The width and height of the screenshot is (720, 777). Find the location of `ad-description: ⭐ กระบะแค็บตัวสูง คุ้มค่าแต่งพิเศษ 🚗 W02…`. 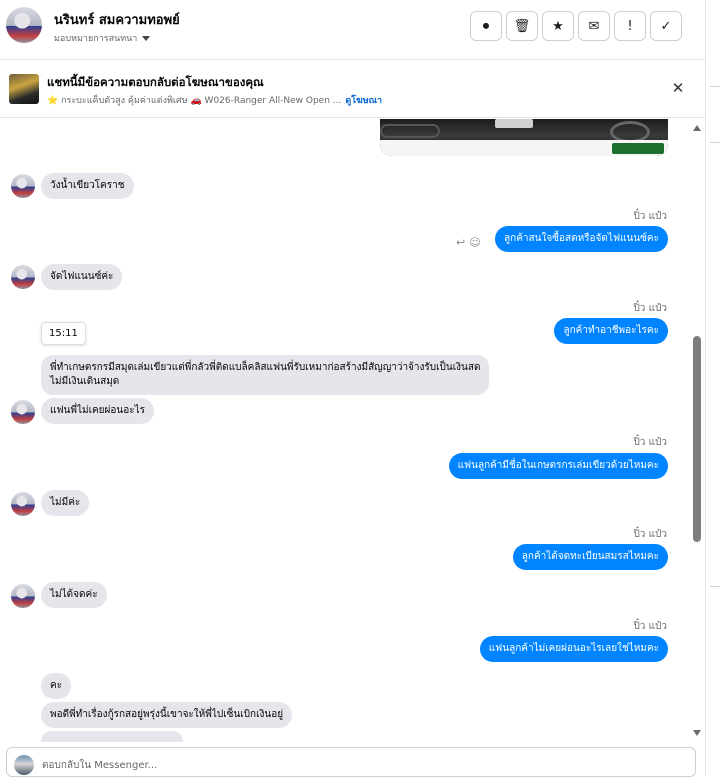

ad-description: ⭐ กระบะแค็บตัวสูง คุ้มค่าแต่งพิเศษ 🚗 W02… is located at coordinates (194, 101).